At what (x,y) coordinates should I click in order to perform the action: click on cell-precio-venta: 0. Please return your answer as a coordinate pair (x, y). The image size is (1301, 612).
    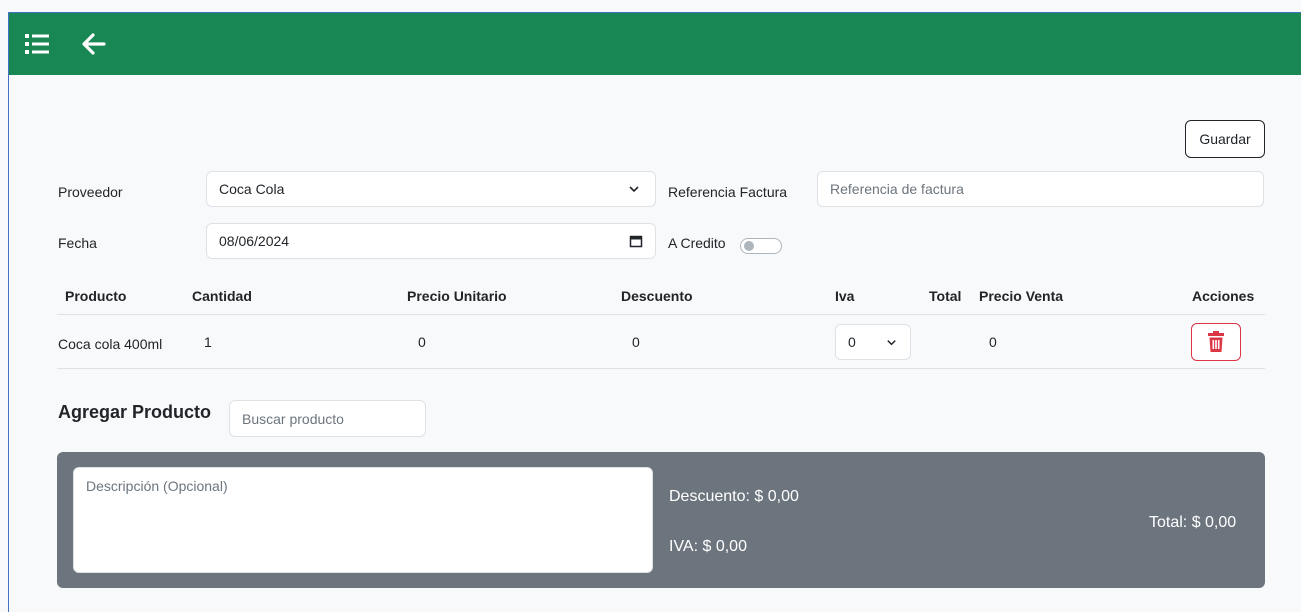
    Looking at the image, I should click on (993, 342).